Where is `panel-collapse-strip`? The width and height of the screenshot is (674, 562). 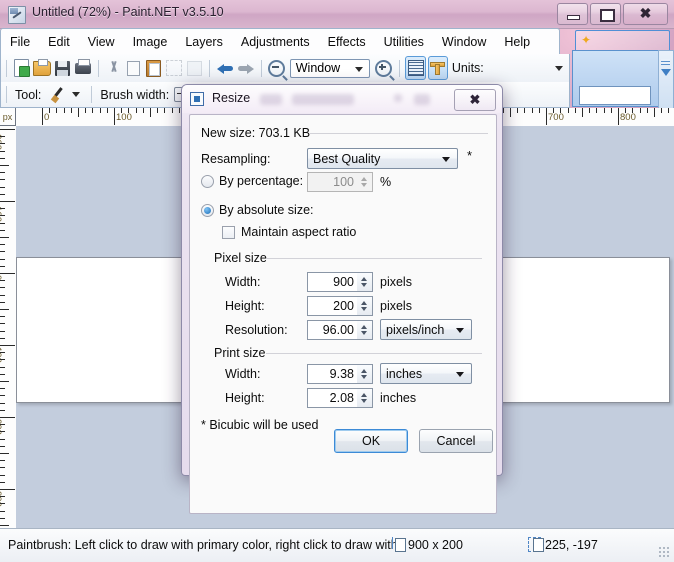
panel-collapse-strip is located at coordinates (666, 80).